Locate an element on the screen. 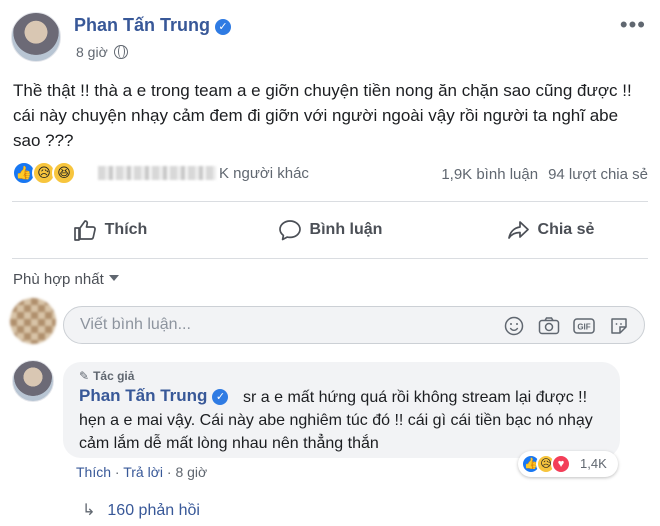  comment-icon is located at coordinates (289, 230).